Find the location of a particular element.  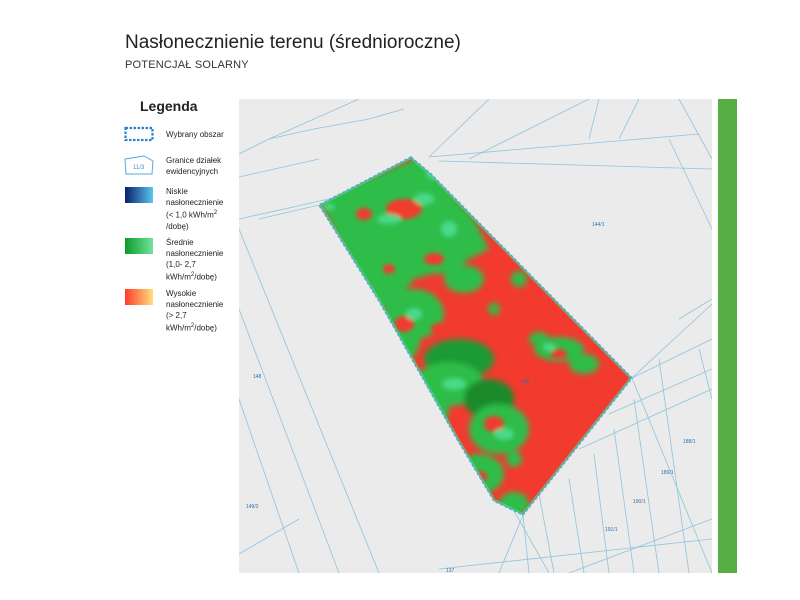

parcel-label-190-1: 190/1 is located at coordinates (639, 502).